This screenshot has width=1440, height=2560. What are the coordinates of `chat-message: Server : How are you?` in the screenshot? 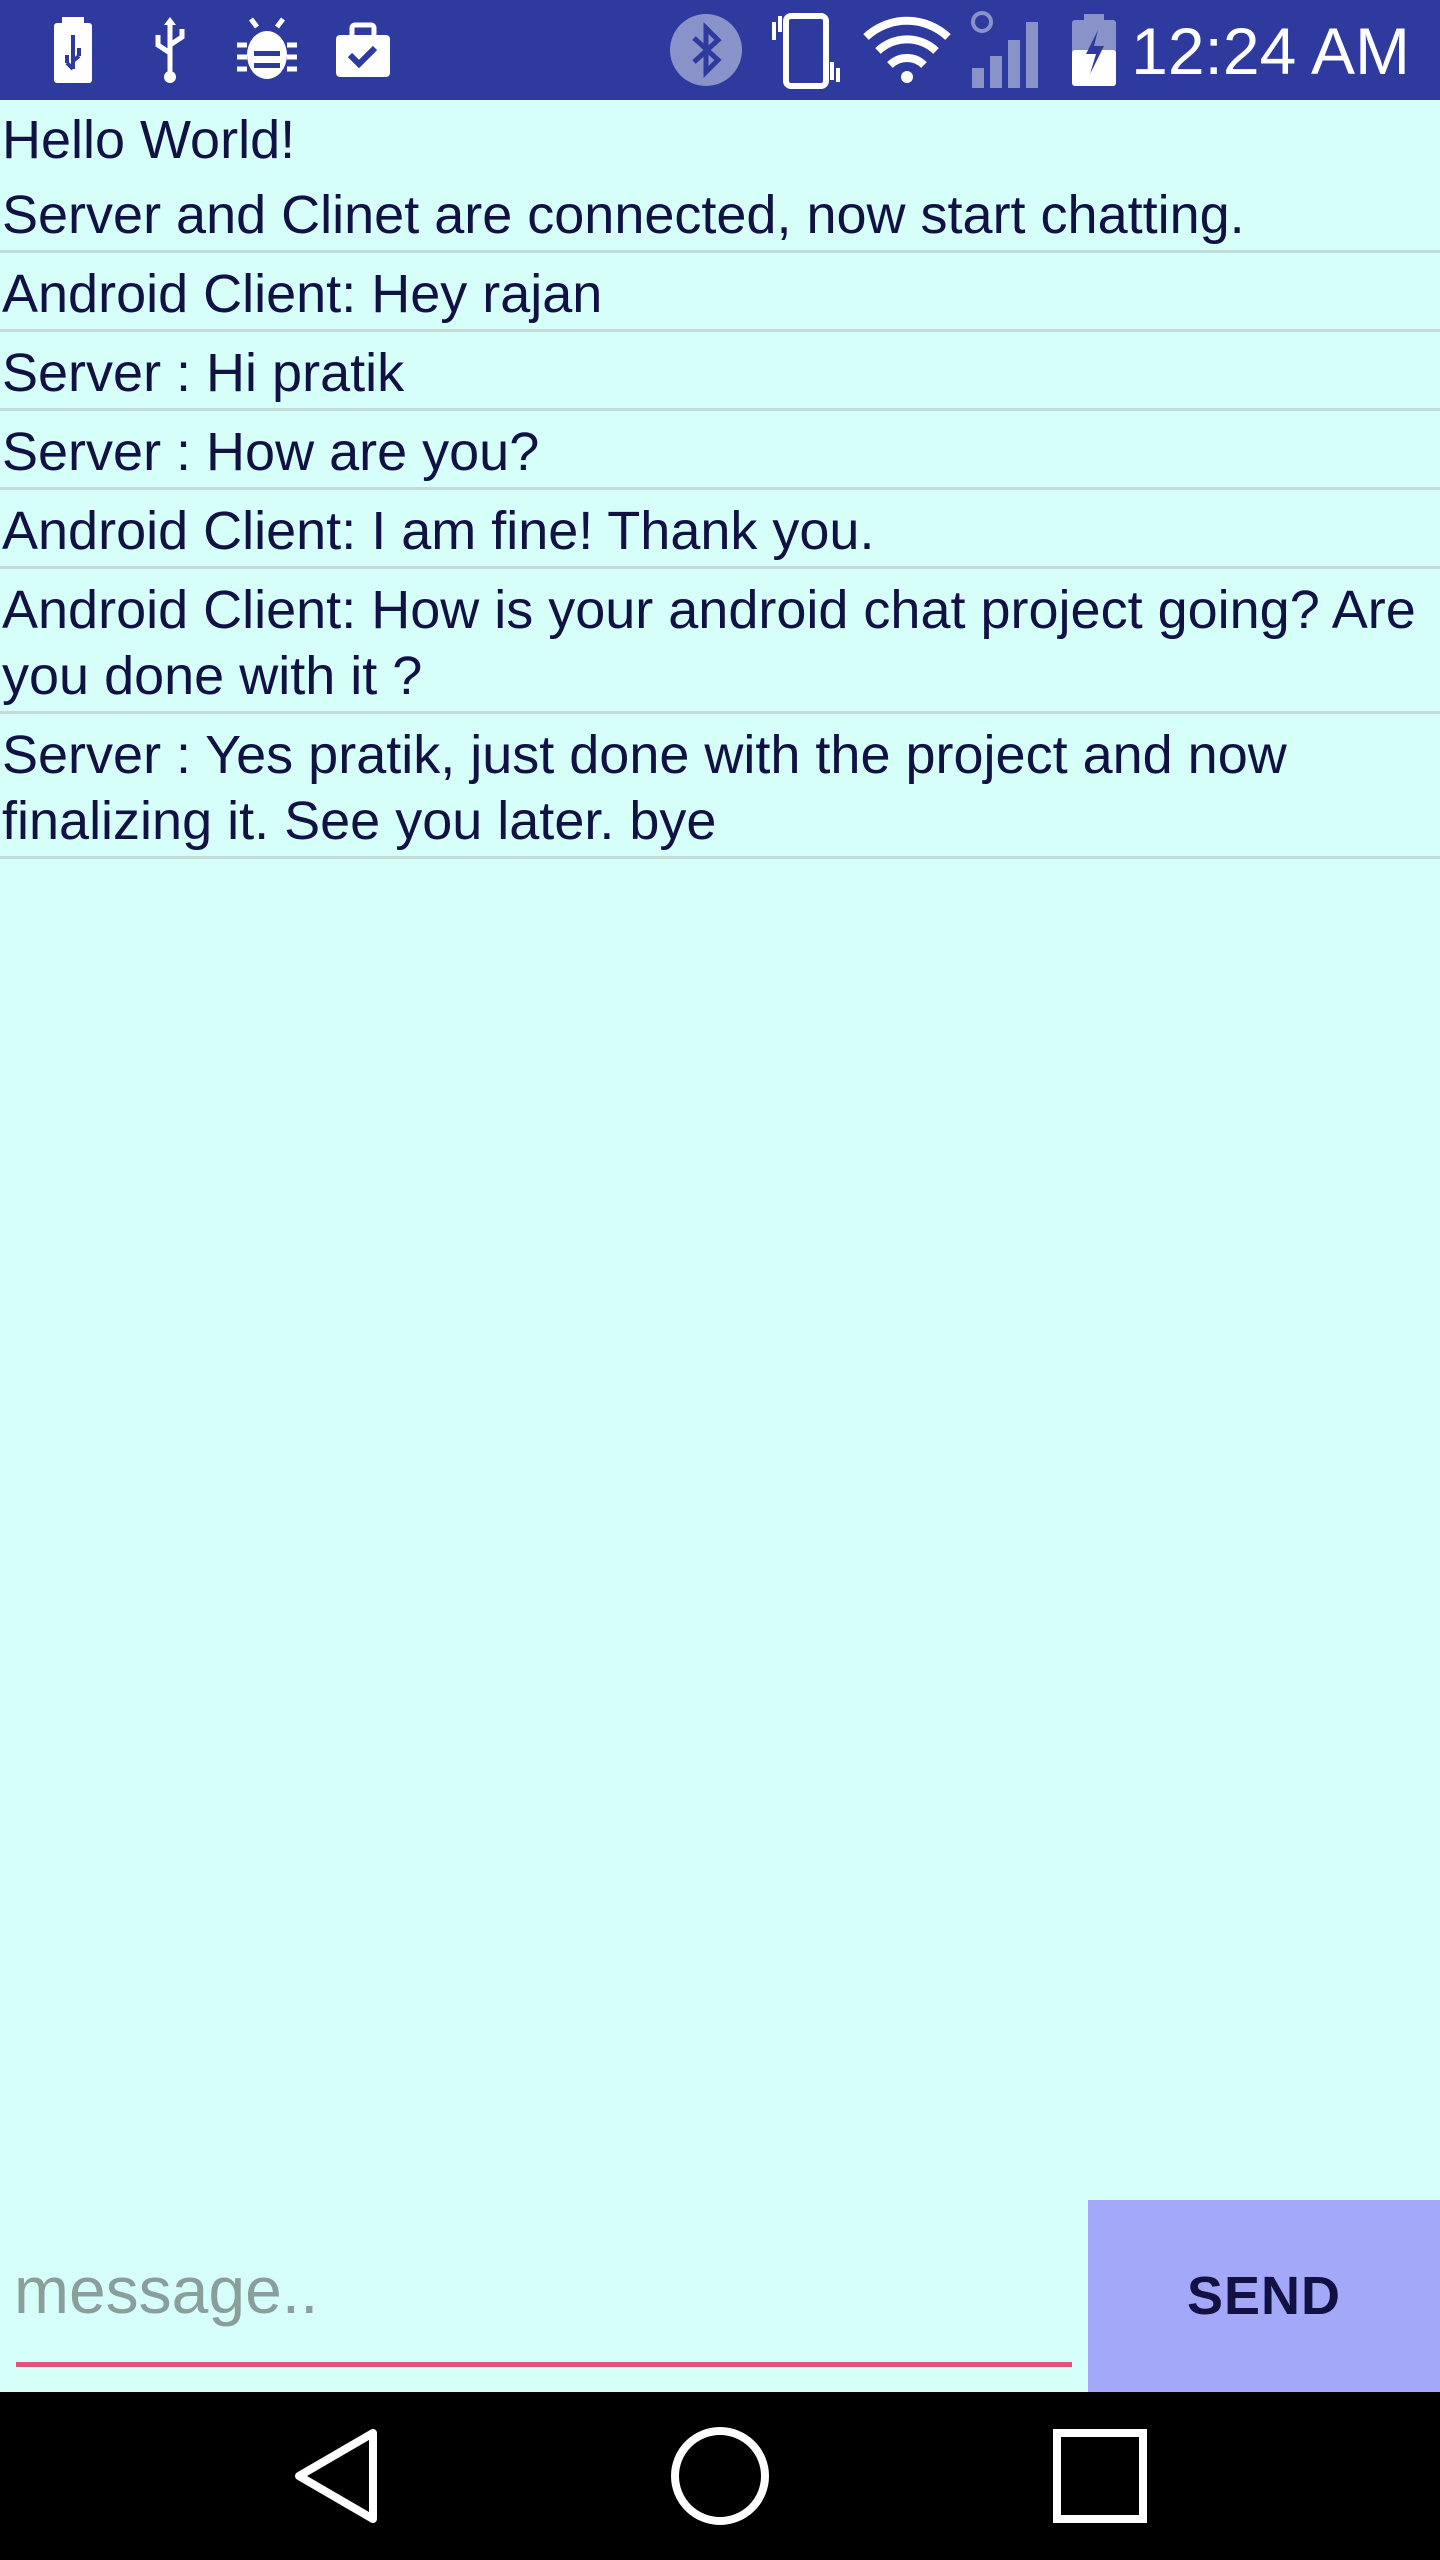 It's located at (720, 450).